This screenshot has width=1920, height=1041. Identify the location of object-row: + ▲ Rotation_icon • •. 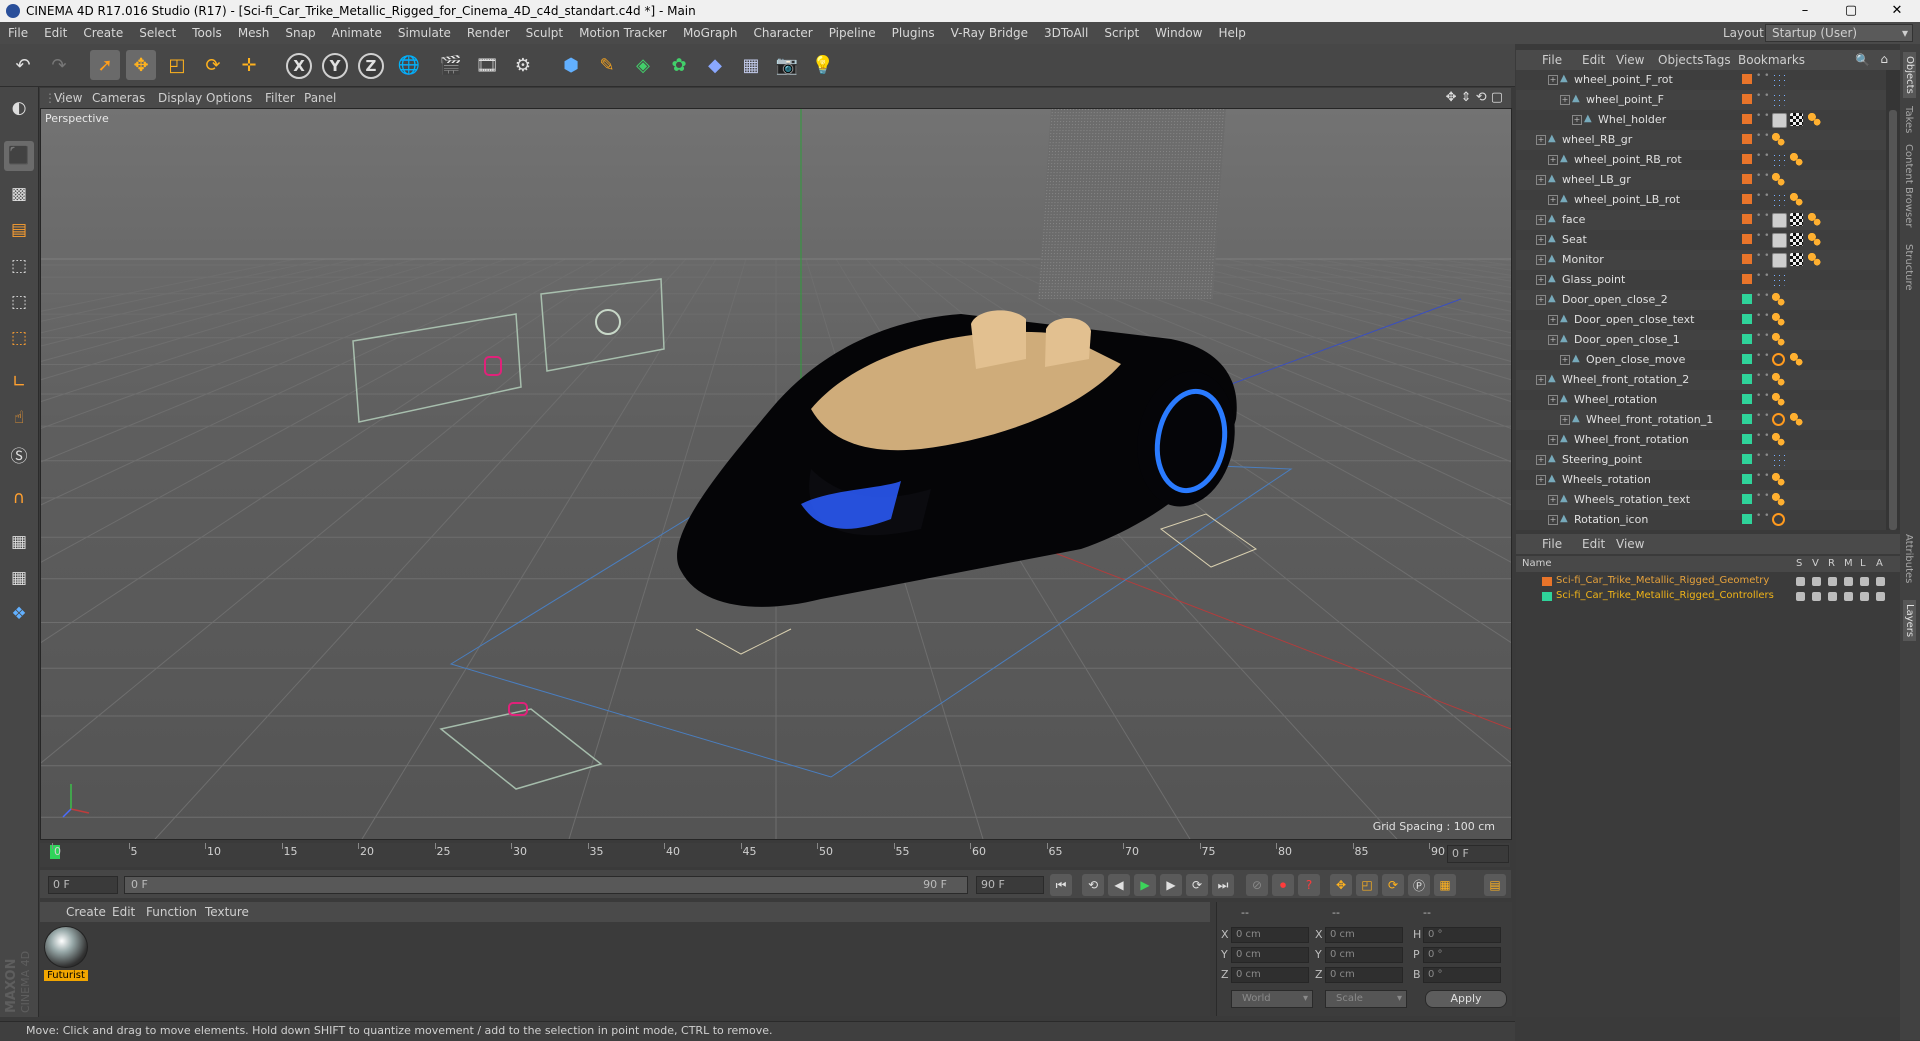
(1701, 520).